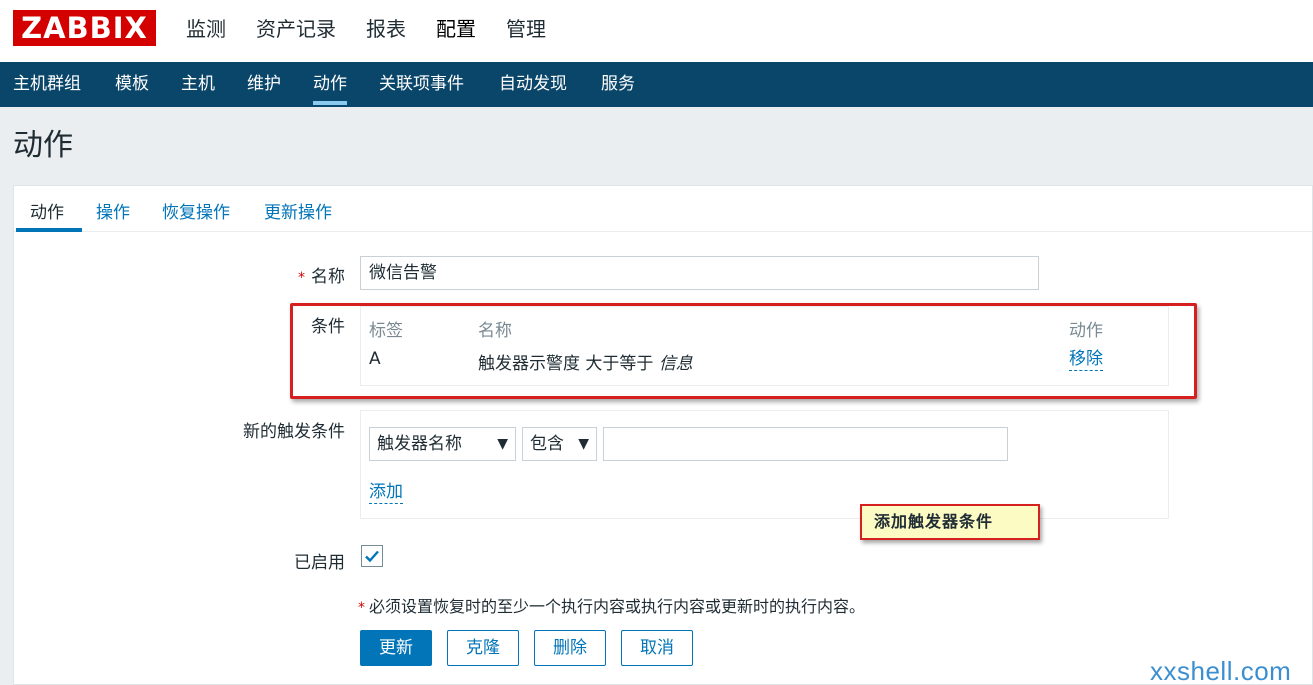 The image size is (1313, 685). What do you see at coordinates (196, 210) in the screenshot?
I see `tab-recovery-operations: 恢复操作` at bounding box center [196, 210].